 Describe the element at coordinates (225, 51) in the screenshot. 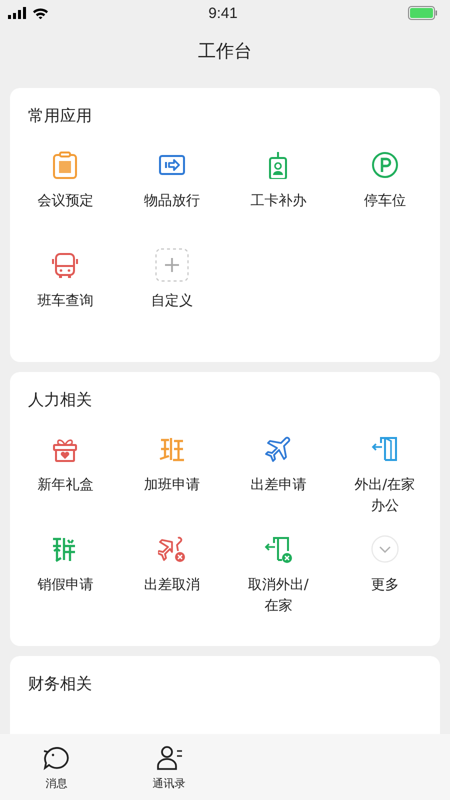

I see `page-title: 工作台` at that location.